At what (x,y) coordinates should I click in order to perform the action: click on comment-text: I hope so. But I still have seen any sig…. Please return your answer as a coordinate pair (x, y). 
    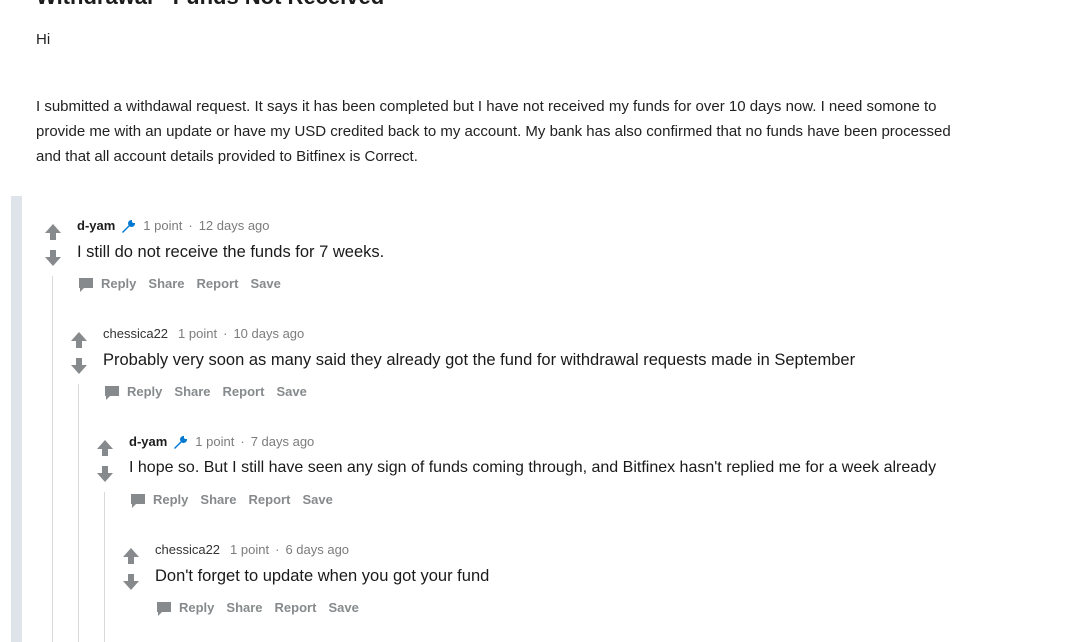
    Looking at the image, I should click on (533, 467).